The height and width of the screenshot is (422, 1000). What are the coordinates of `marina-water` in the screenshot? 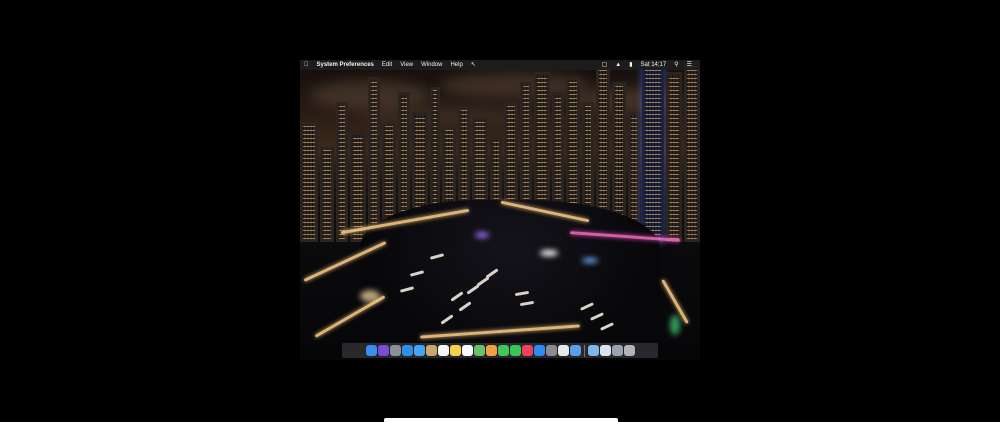 It's located at (510, 280).